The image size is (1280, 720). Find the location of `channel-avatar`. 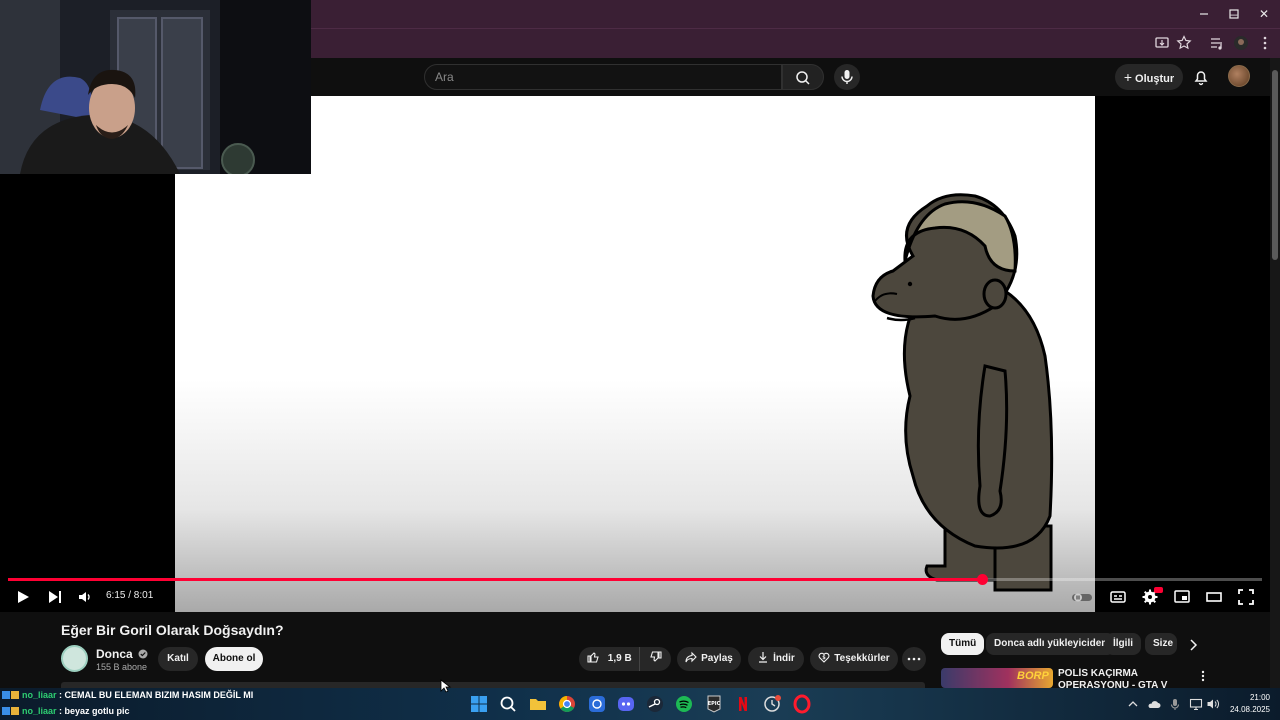

channel-avatar is located at coordinates (74, 658).